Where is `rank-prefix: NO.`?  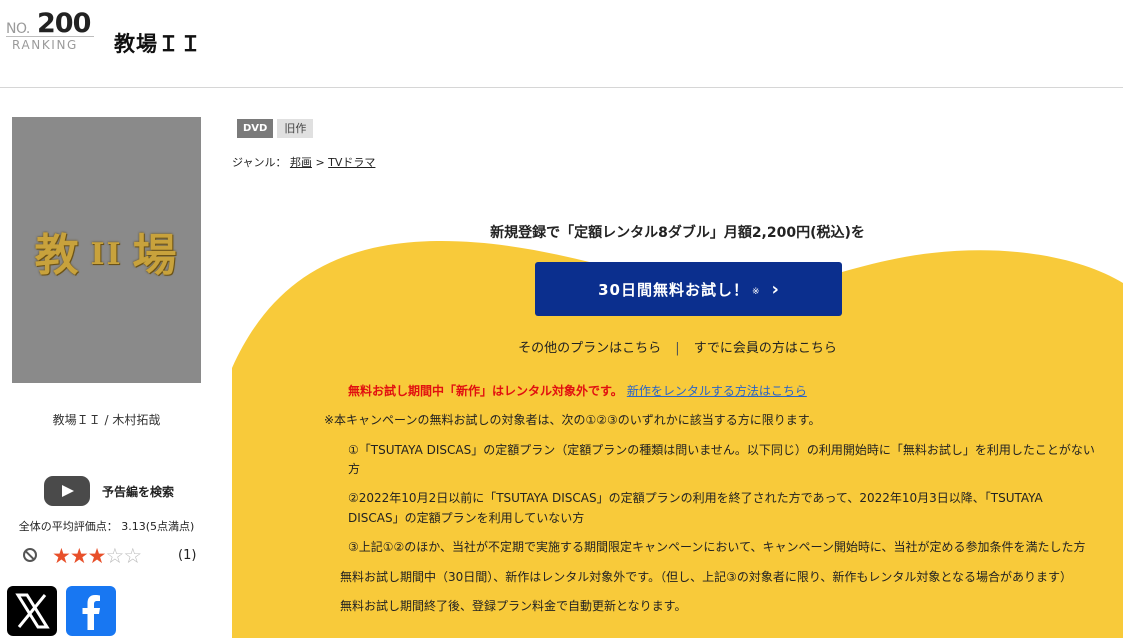 rank-prefix: NO. is located at coordinates (18, 29).